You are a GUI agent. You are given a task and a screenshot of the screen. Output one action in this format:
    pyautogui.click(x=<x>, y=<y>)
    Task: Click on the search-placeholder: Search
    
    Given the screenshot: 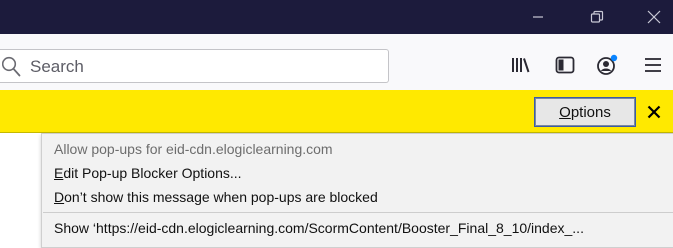 What is the action you would take?
    pyautogui.click(x=57, y=66)
    